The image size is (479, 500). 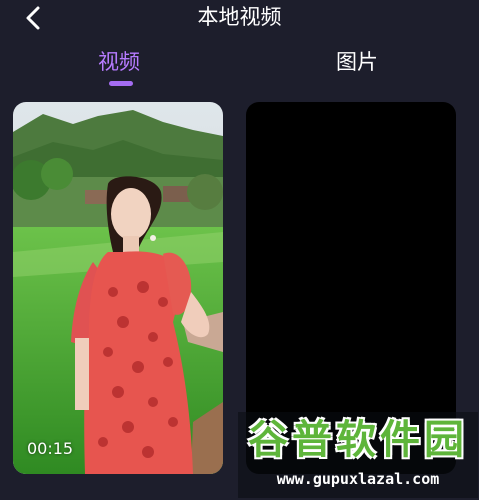 I want to click on watermark-title: 谷普软件园, so click(x=358, y=440).